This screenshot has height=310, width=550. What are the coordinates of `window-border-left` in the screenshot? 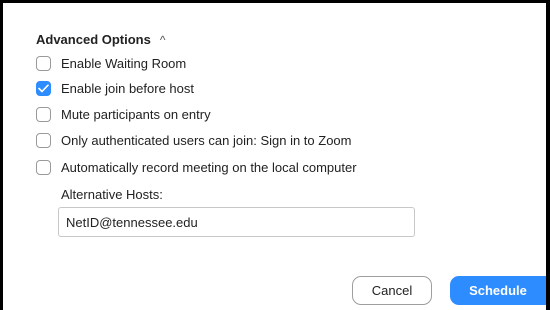 It's located at (1, 155).